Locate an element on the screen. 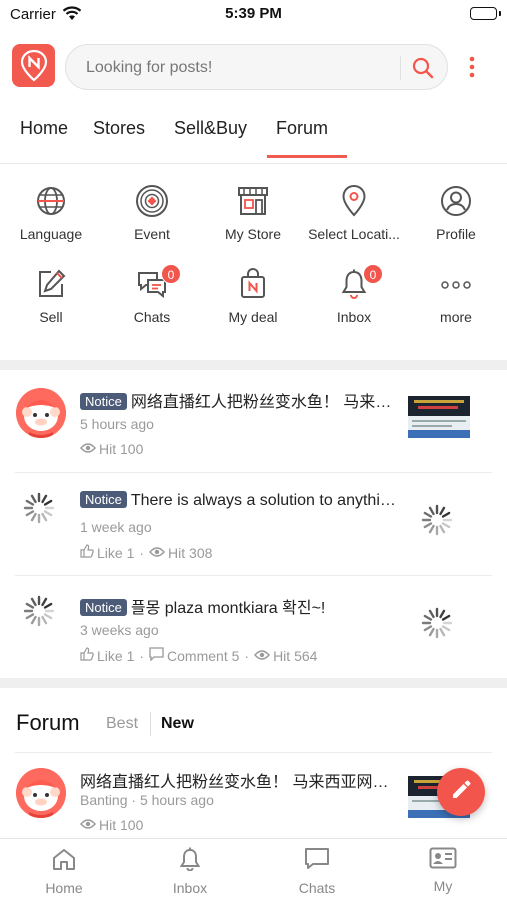 The height and width of the screenshot is (900, 507). menu-item-label: Event is located at coordinates (152, 234).